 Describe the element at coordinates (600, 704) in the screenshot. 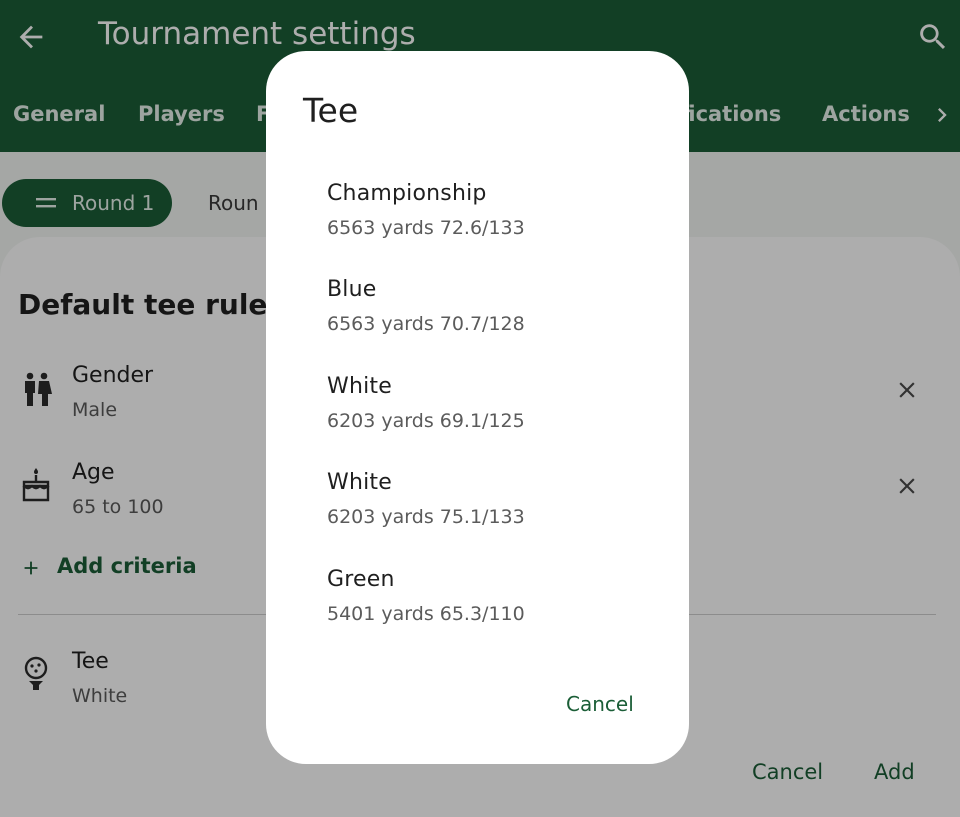

I see `dialog-cancel-button: Cancel` at that location.